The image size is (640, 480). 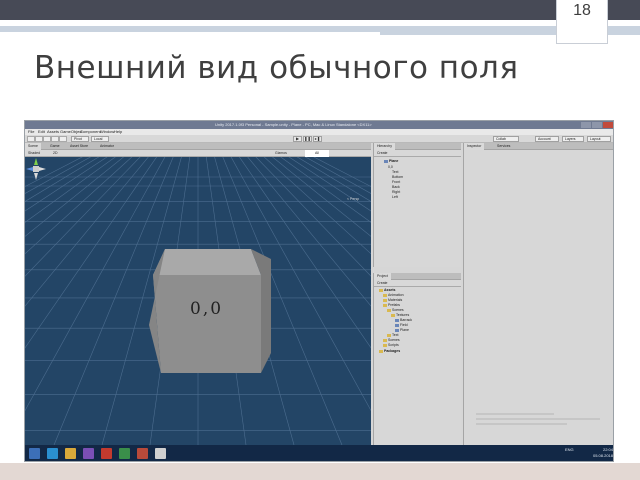 What do you see at coordinates (386, 161) in the screenshot?
I see `scene-icon` at bounding box center [386, 161].